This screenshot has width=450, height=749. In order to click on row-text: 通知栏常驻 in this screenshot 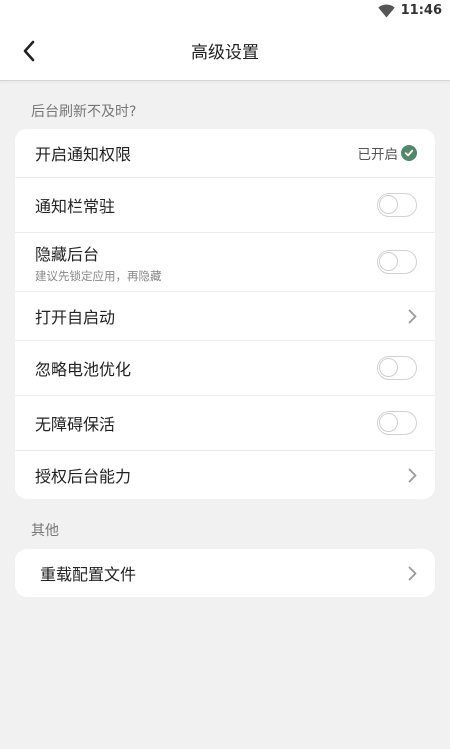, I will do `click(206, 205)`.